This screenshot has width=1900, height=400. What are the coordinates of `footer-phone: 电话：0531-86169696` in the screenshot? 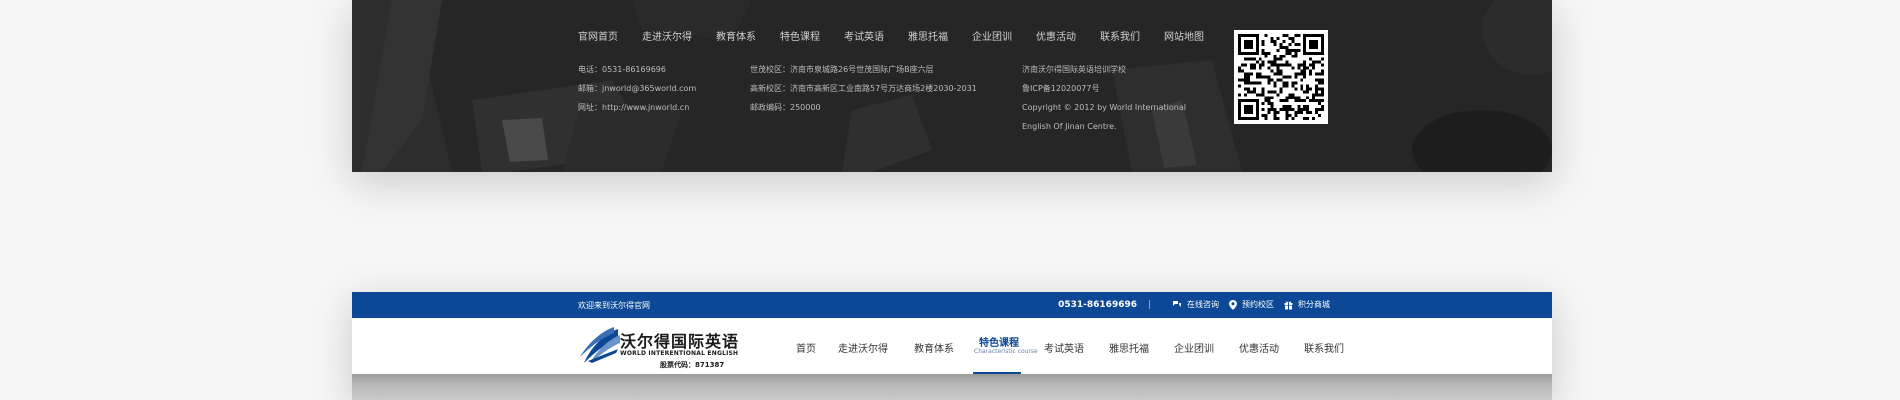 It's located at (622, 69).